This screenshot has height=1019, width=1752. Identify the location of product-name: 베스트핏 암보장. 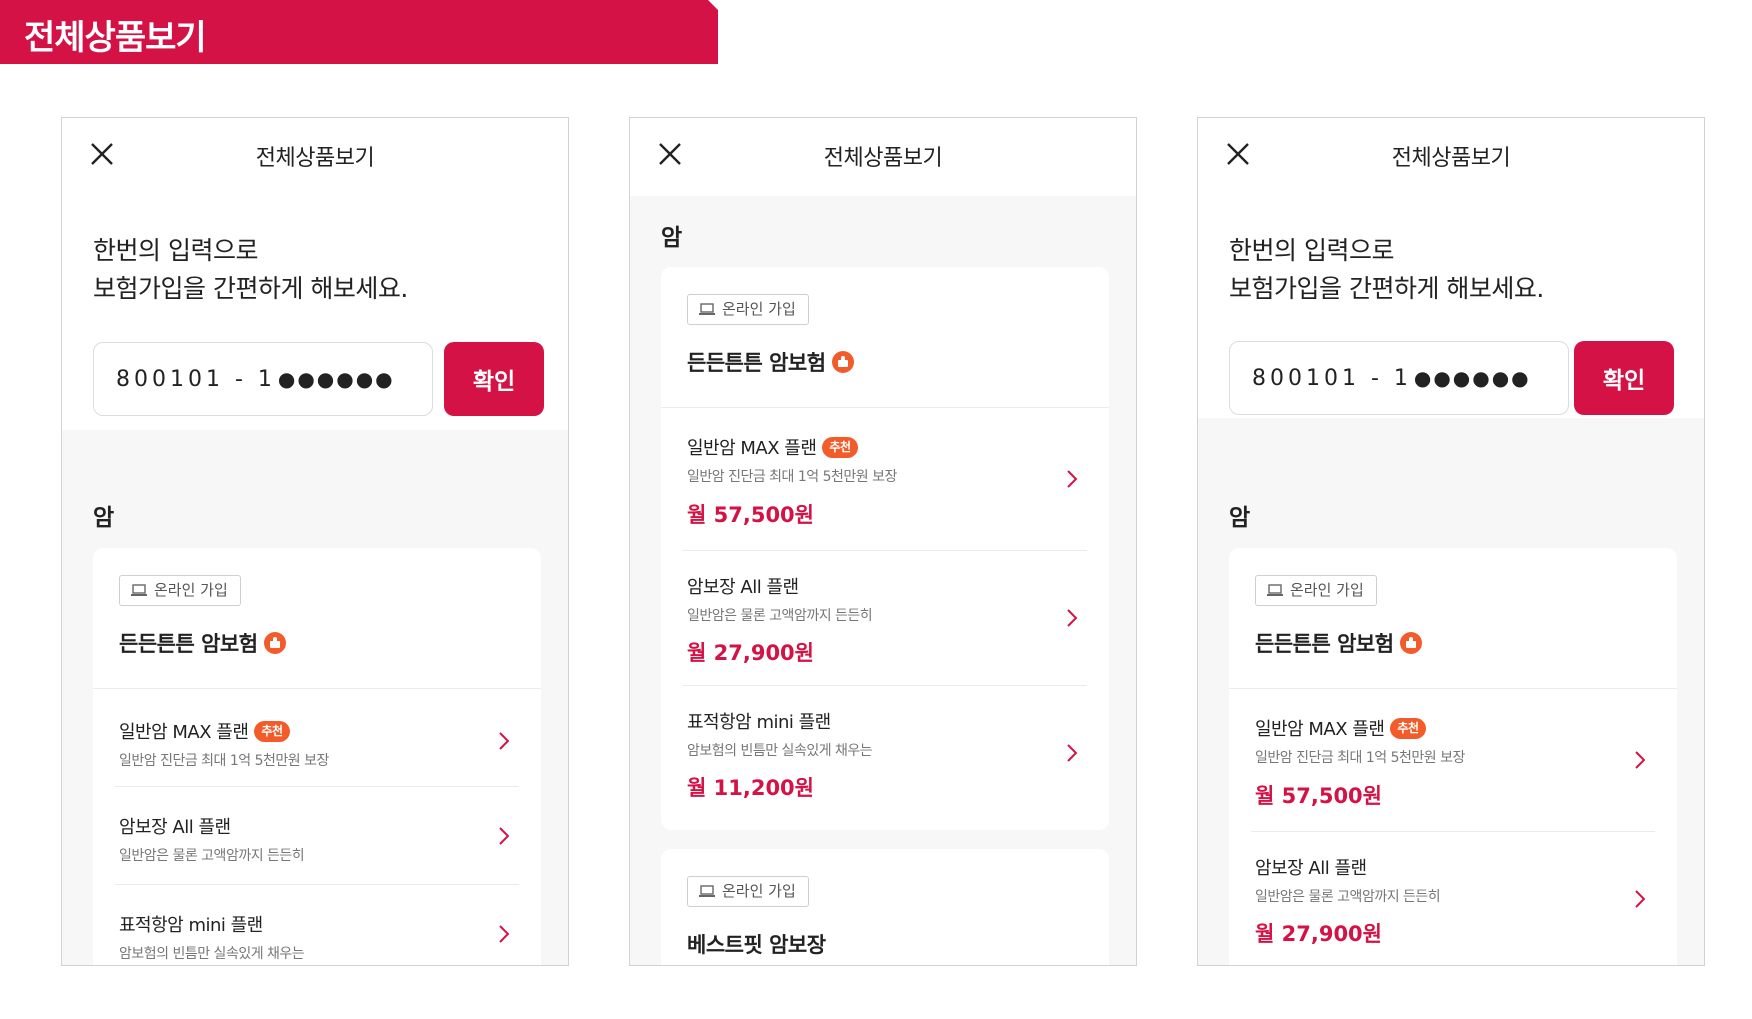
(756, 944).